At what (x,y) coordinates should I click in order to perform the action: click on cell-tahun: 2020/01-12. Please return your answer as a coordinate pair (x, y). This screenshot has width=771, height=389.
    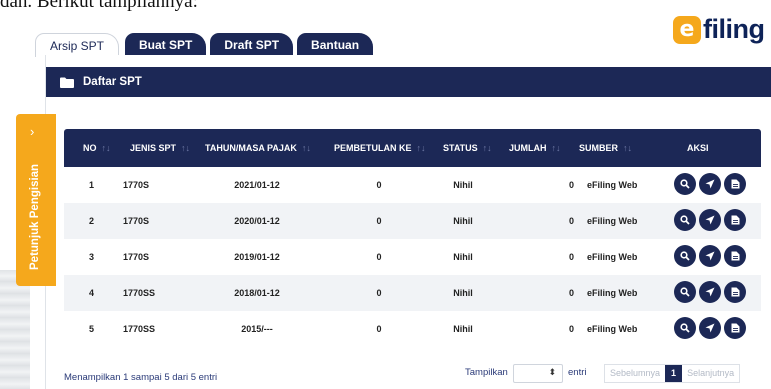
    Looking at the image, I should click on (257, 221).